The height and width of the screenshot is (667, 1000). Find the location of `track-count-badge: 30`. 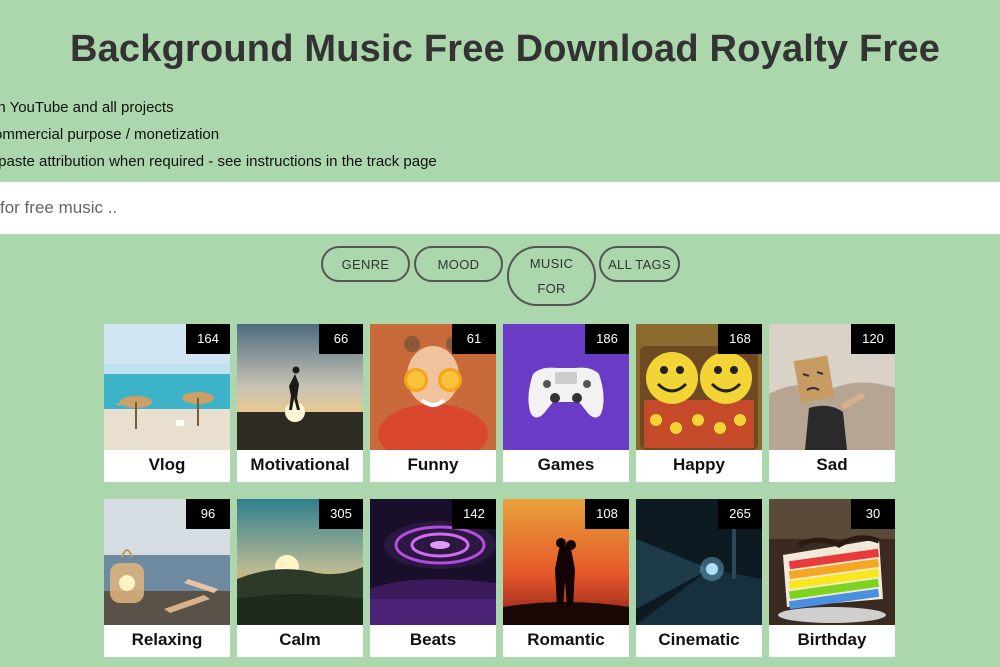

track-count-badge: 30 is located at coordinates (873, 514).